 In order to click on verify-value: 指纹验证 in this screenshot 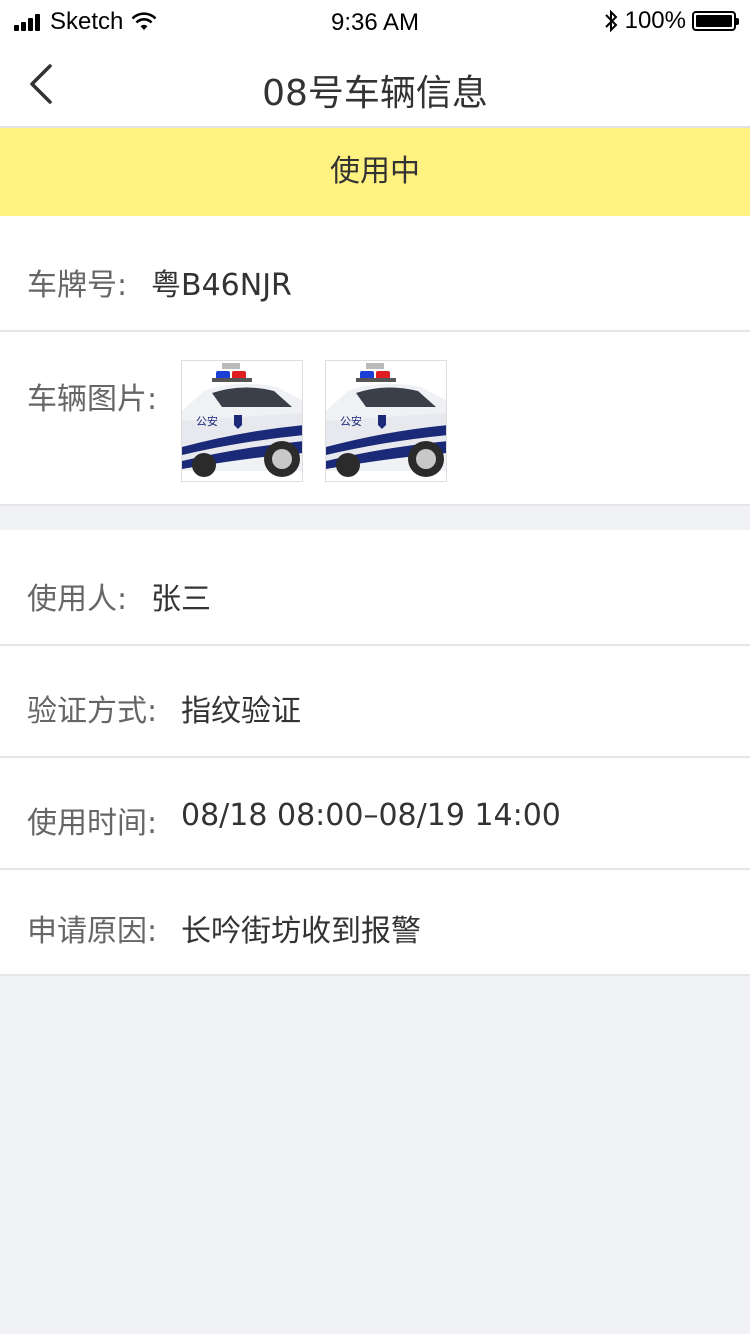, I will do `click(241, 711)`.